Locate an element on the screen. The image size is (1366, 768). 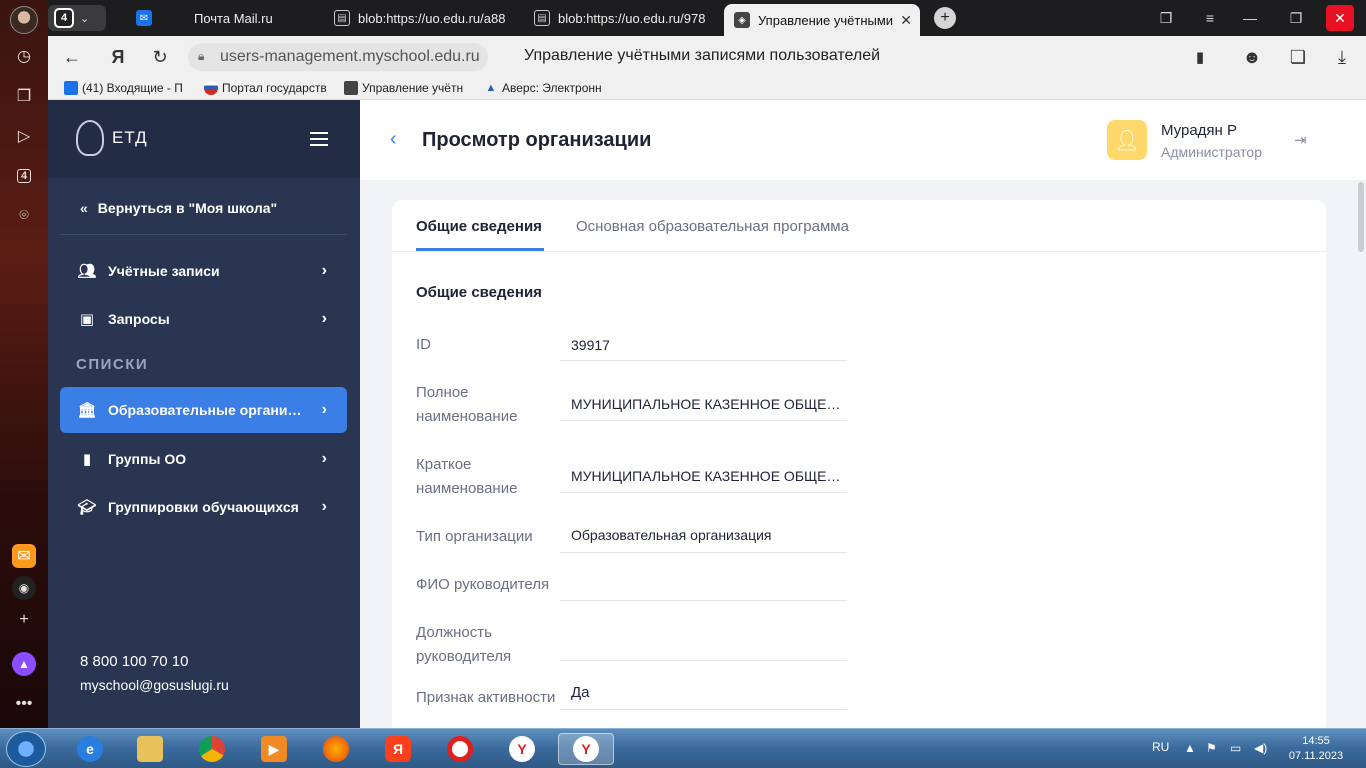
back-arrow-icon: ← is located at coordinates (72, 57).